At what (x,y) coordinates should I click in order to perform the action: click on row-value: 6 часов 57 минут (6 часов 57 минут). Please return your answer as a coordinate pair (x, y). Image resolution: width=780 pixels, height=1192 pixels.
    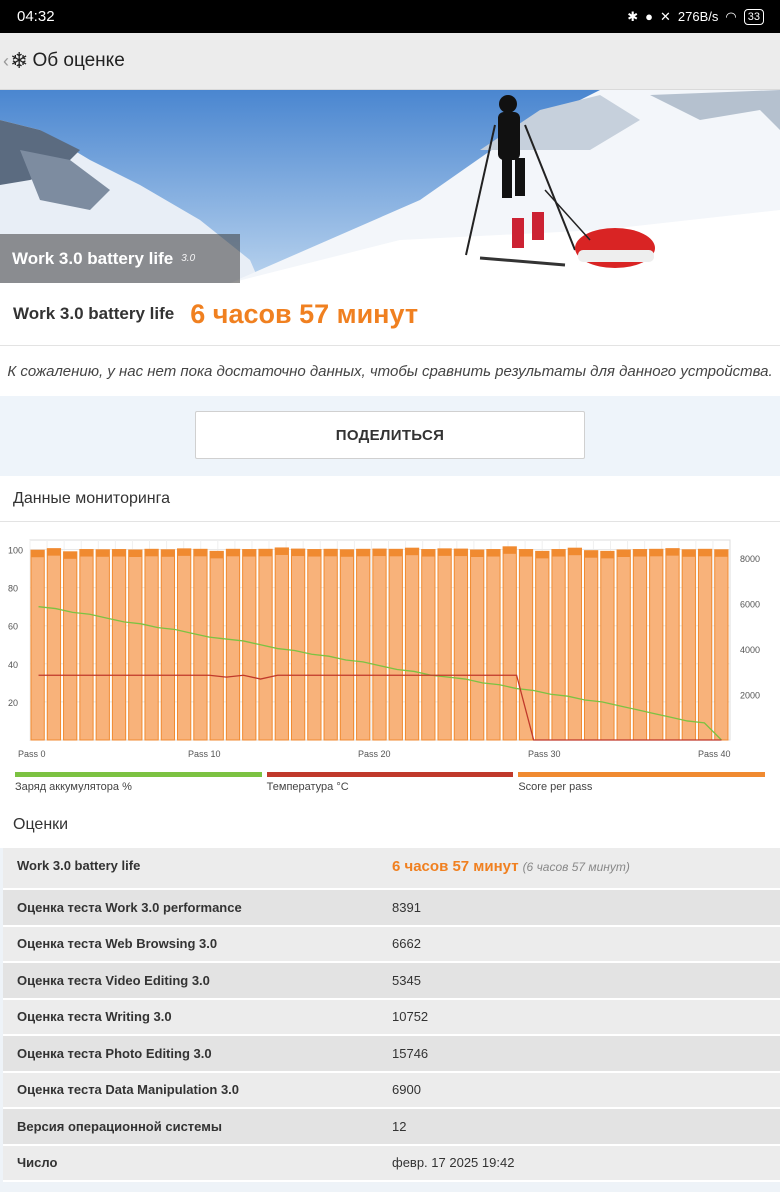
    Looking at the image, I should click on (511, 866).